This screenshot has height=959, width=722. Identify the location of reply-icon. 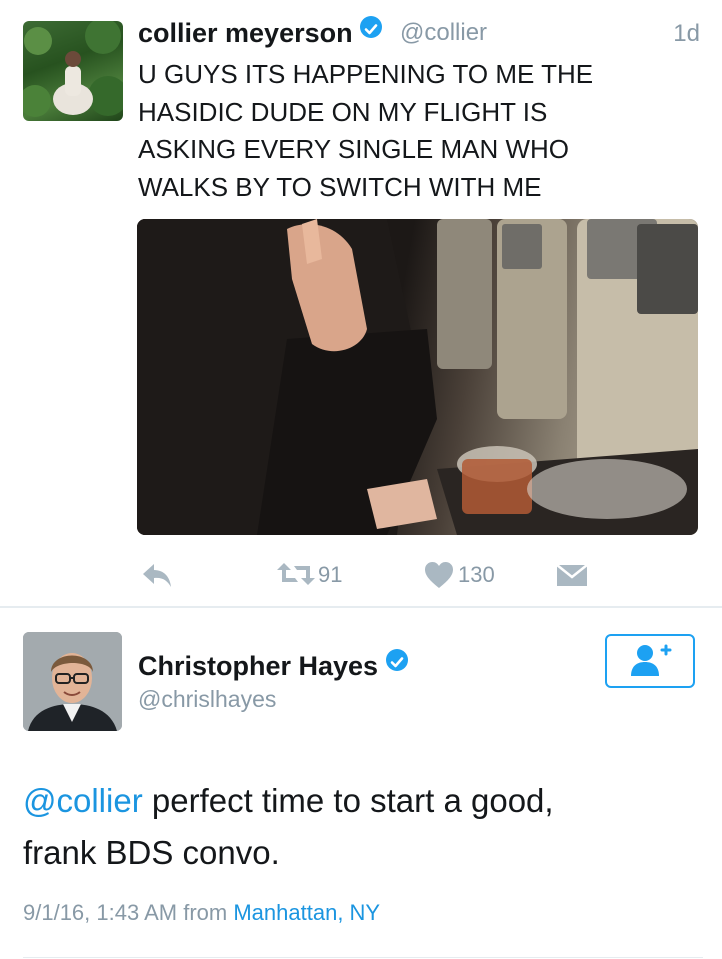
(157, 575).